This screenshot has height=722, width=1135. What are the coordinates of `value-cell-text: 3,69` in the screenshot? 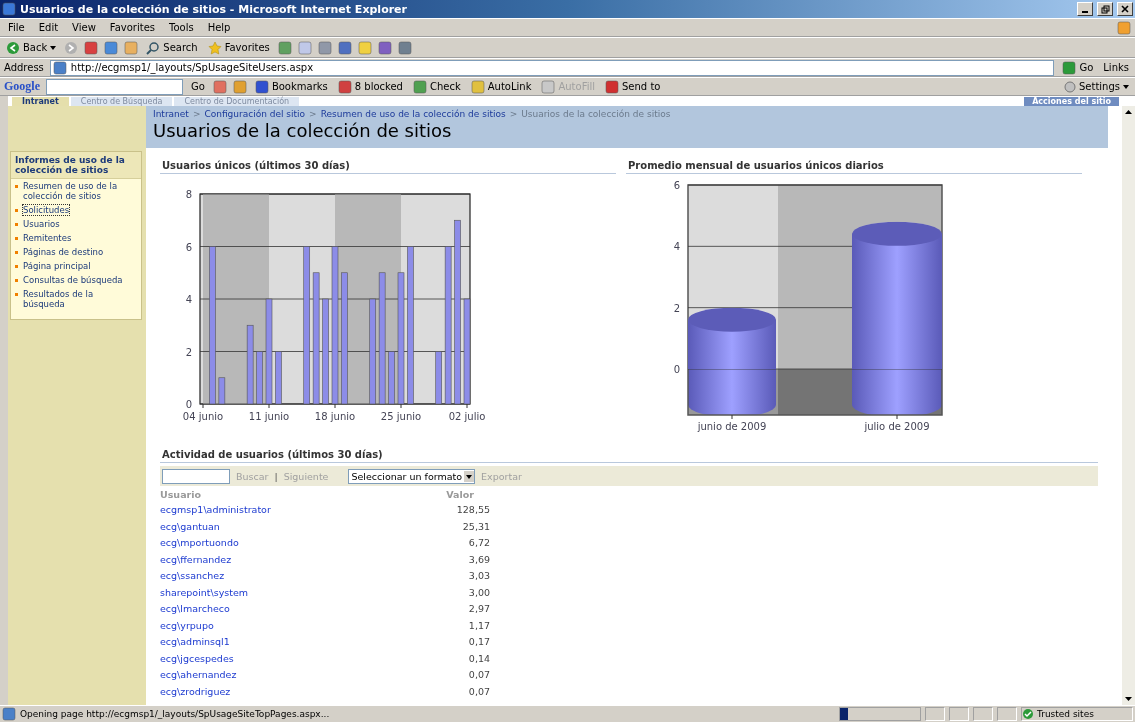 It's located at (478, 560).